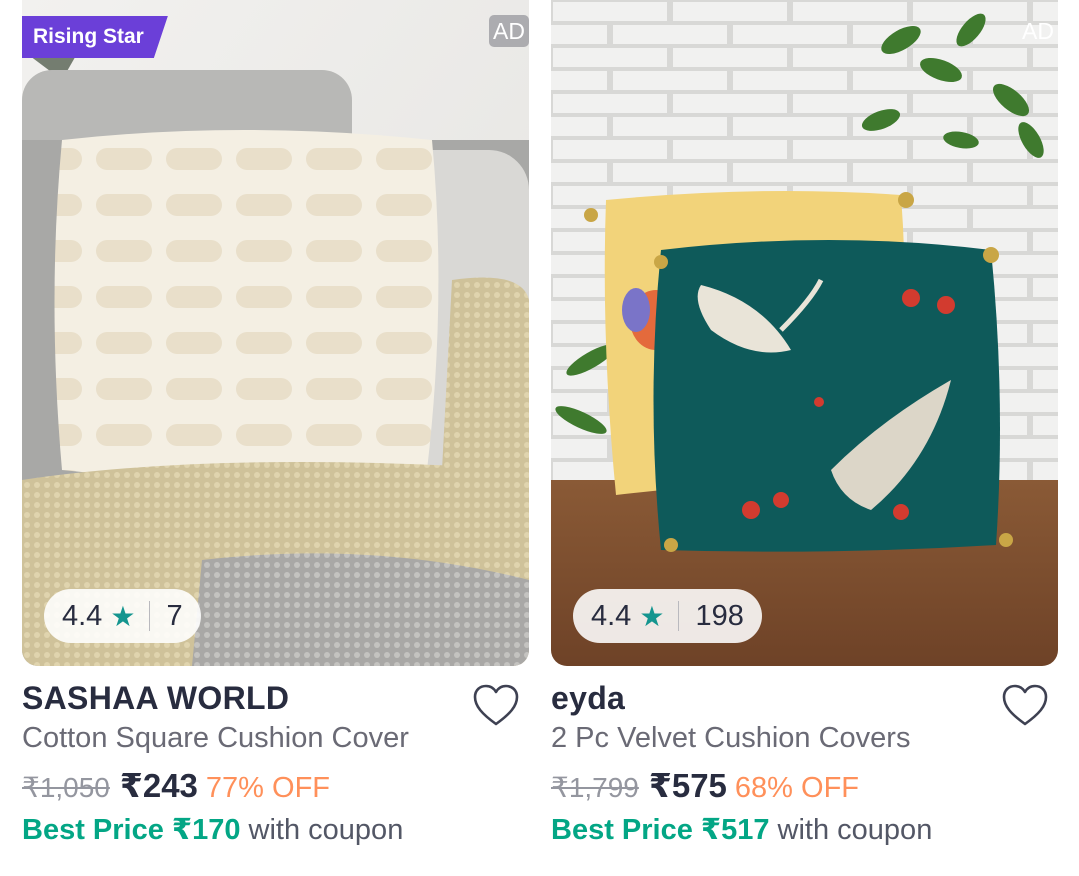  I want to click on coupon-row: Best Price ₹170 with coupon, so click(212, 829).